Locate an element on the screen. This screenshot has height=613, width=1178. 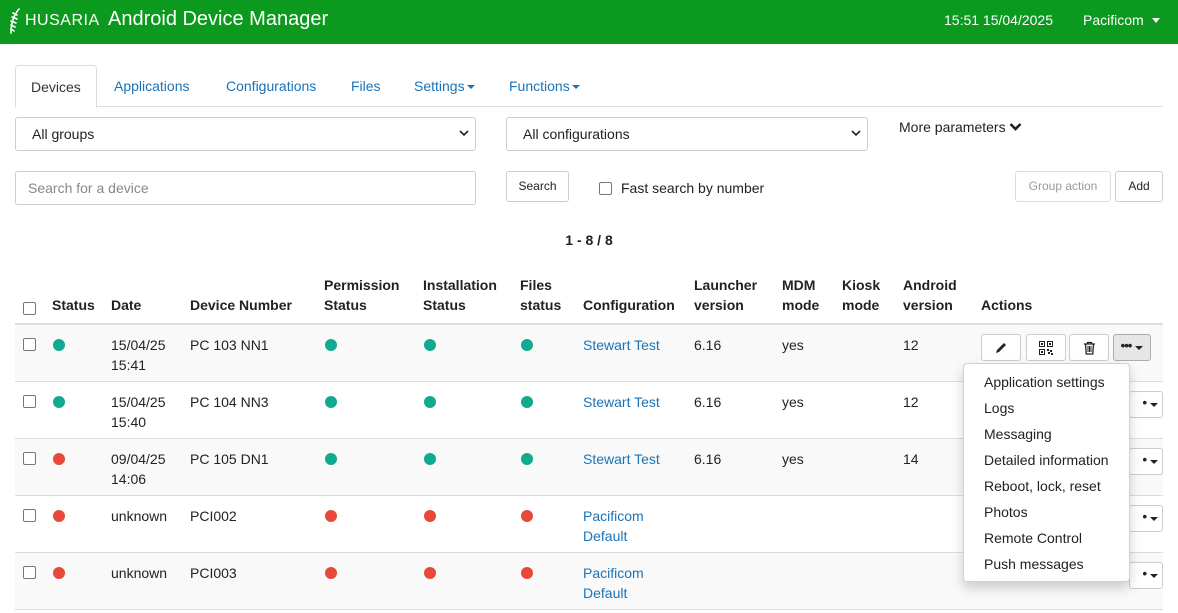
tab-functions: Functions is located at coordinates (544, 86).